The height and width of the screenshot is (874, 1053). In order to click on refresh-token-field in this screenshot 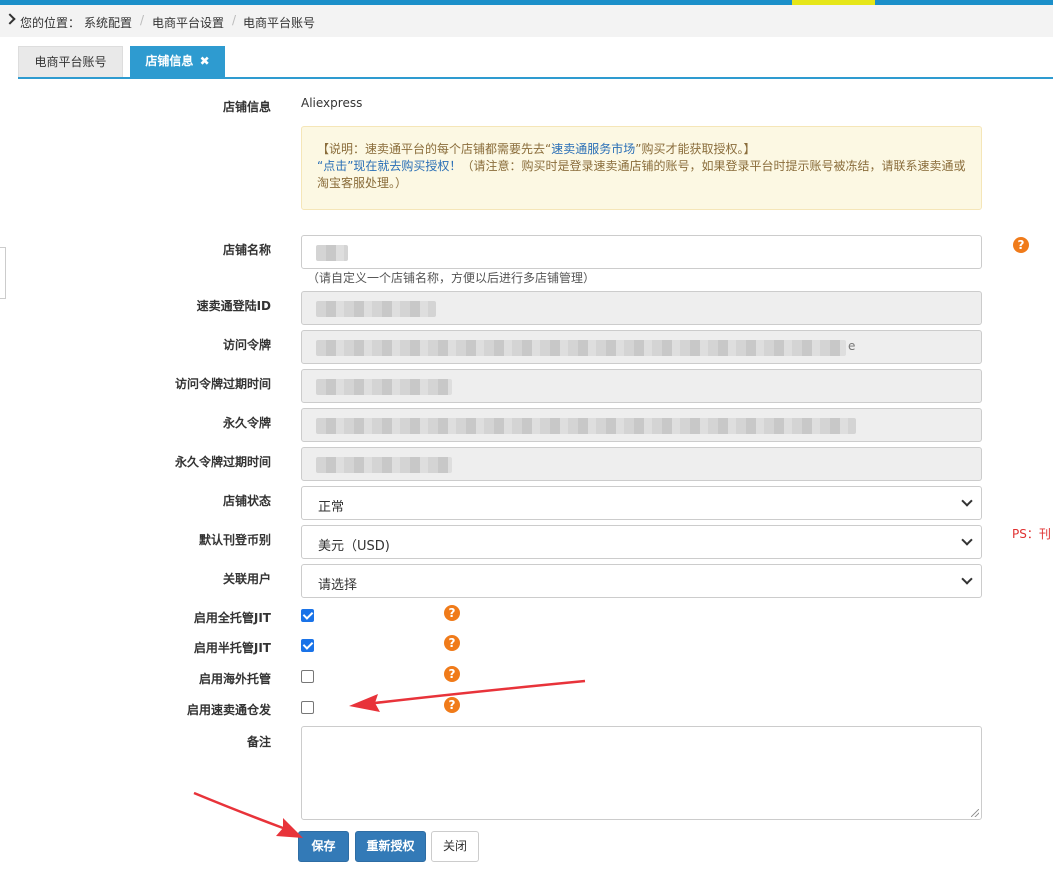, I will do `click(641, 425)`.